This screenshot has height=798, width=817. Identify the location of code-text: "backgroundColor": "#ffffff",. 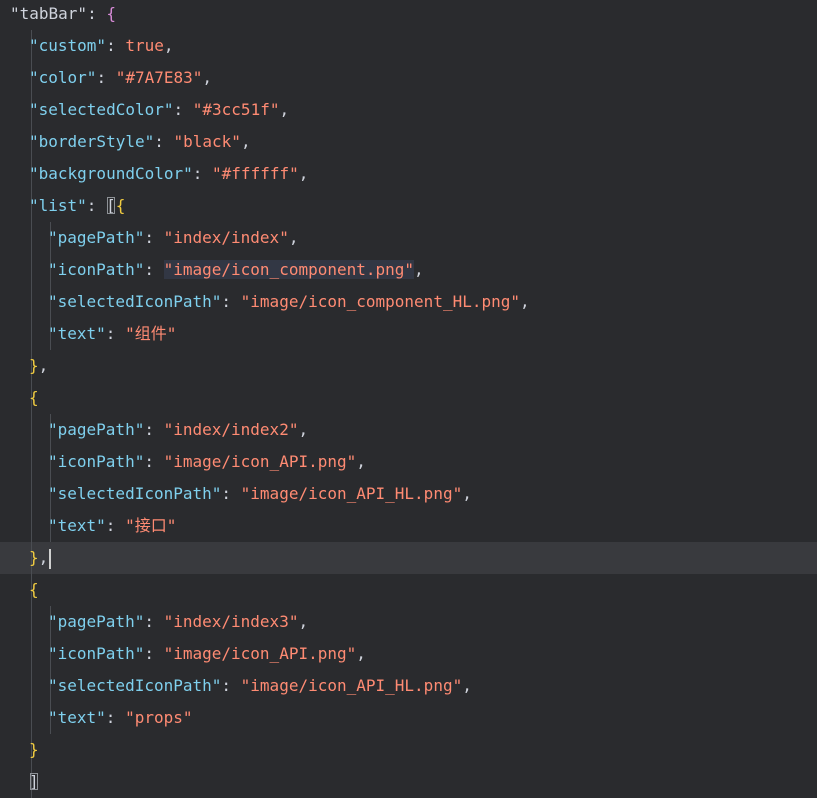
(168, 174).